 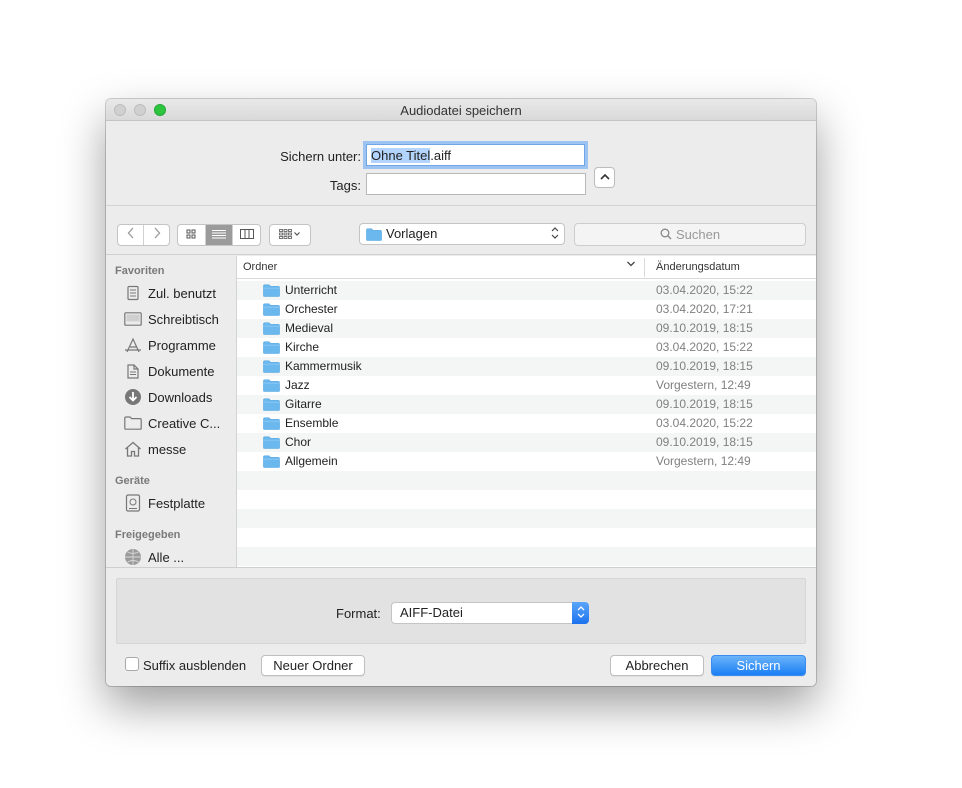 I want to click on sidebar-item-harddisk: Festplatte, so click(x=164, y=503).